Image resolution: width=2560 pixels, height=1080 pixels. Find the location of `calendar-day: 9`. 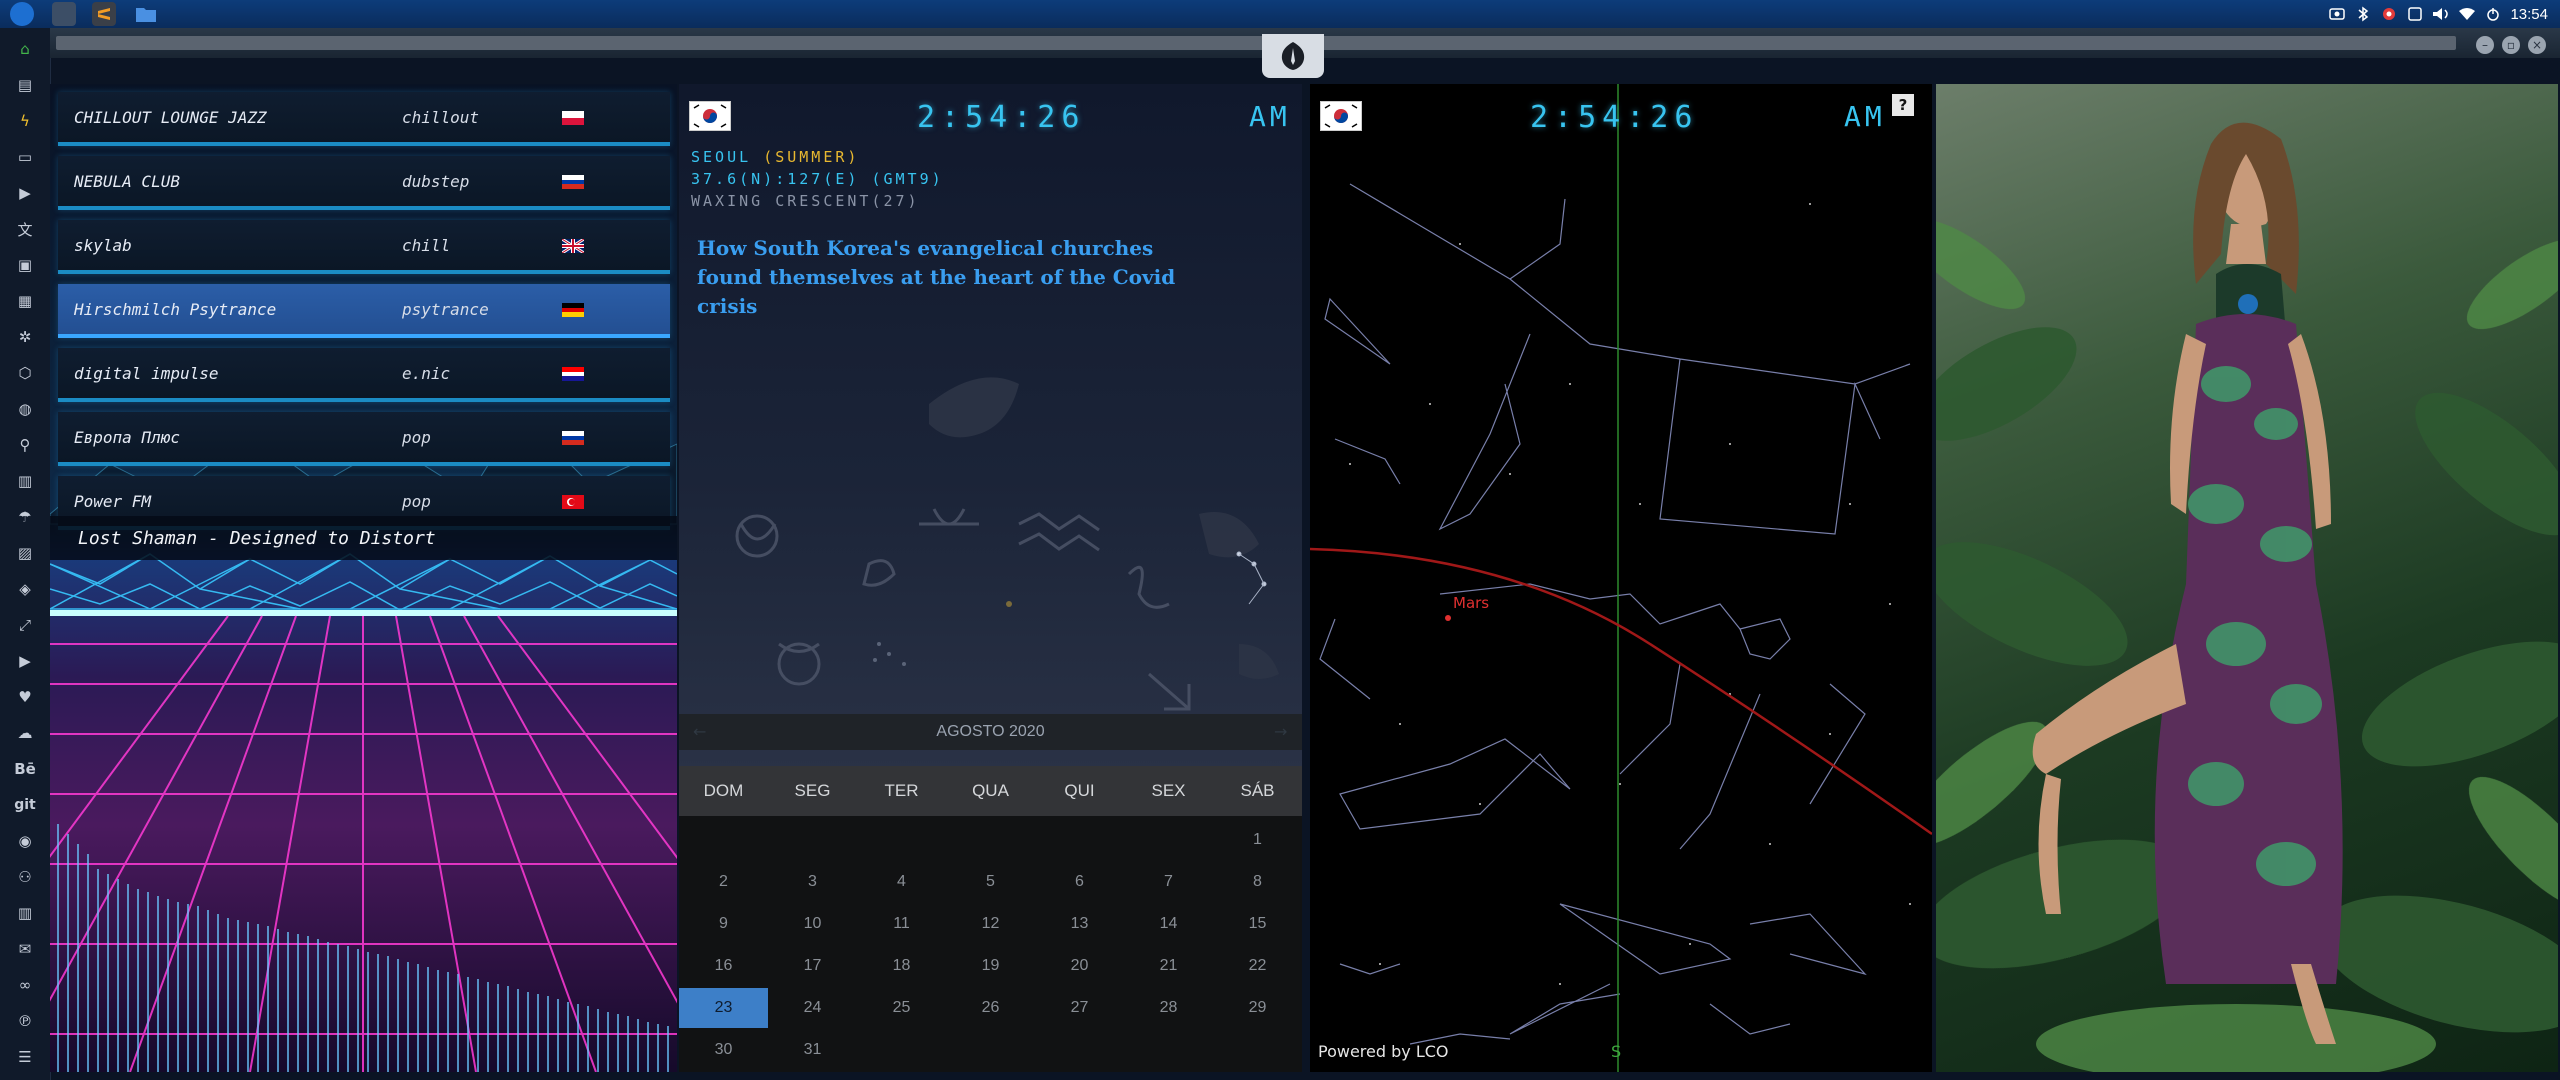

calendar-day: 9 is located at coordinates (723, 924).